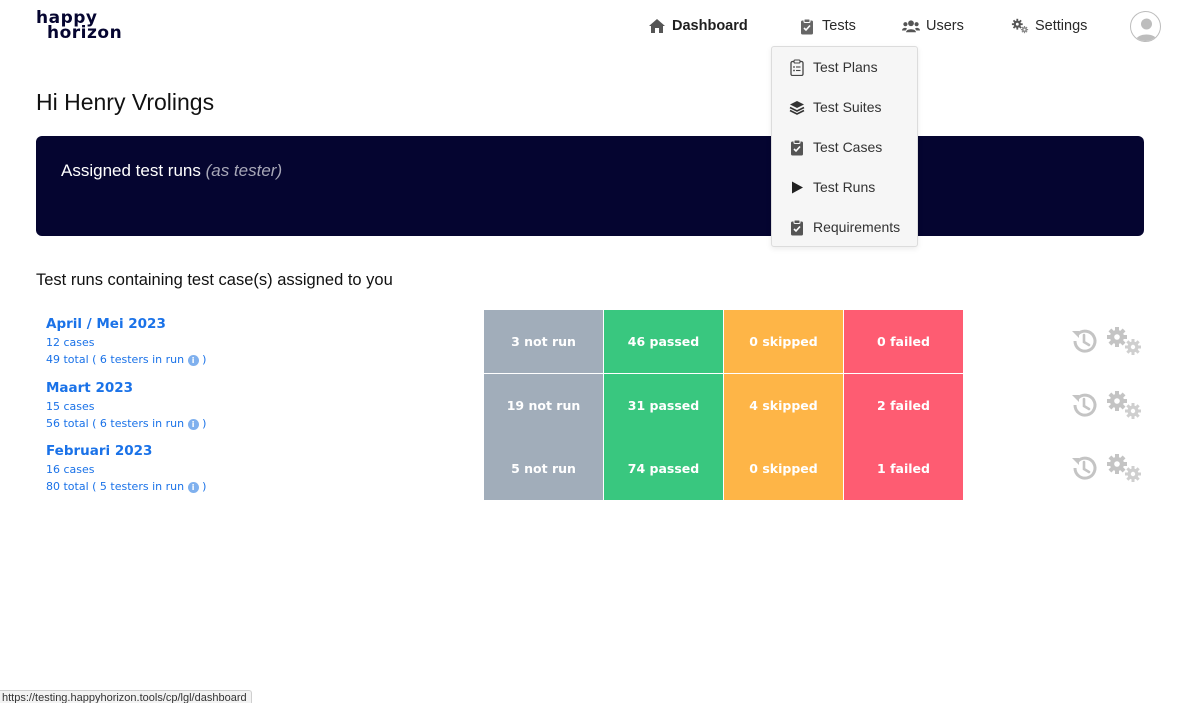 This screenshot has height=703, width=1178. What do you see at coordinates (710, 26) in the screenshot?
I see `nav-dashboard-label: Dashboard` at bounding box center [710, 26].